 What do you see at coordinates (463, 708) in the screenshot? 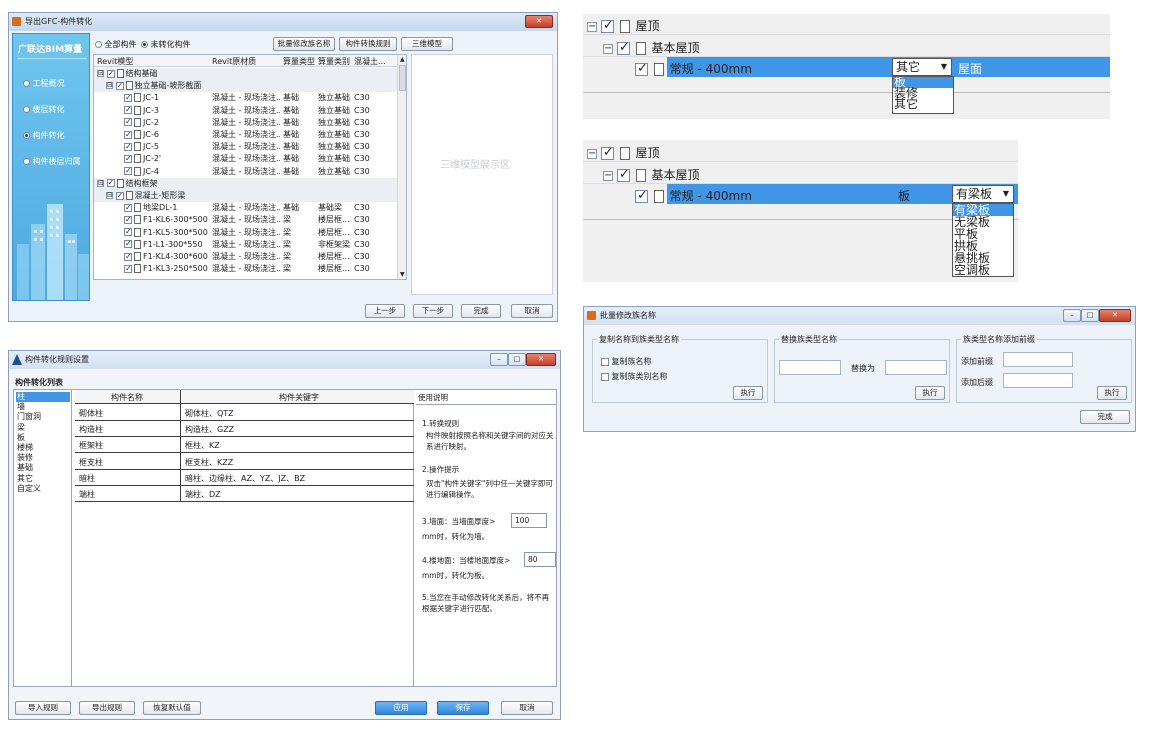
I see `save-button: 保存` at bounding box center [463, 708].